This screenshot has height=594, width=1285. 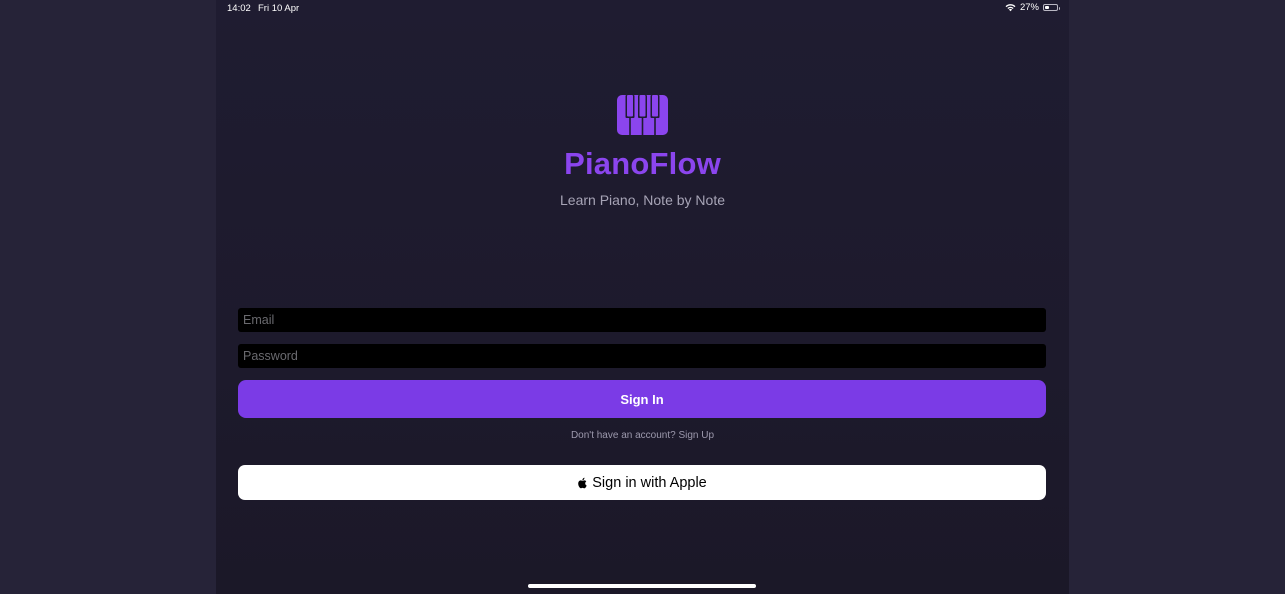 What do you see at coordinates (279, 8) in the screenshot?
I see `status-date: Fri 10 Apr` at bounding box center [279, 8].